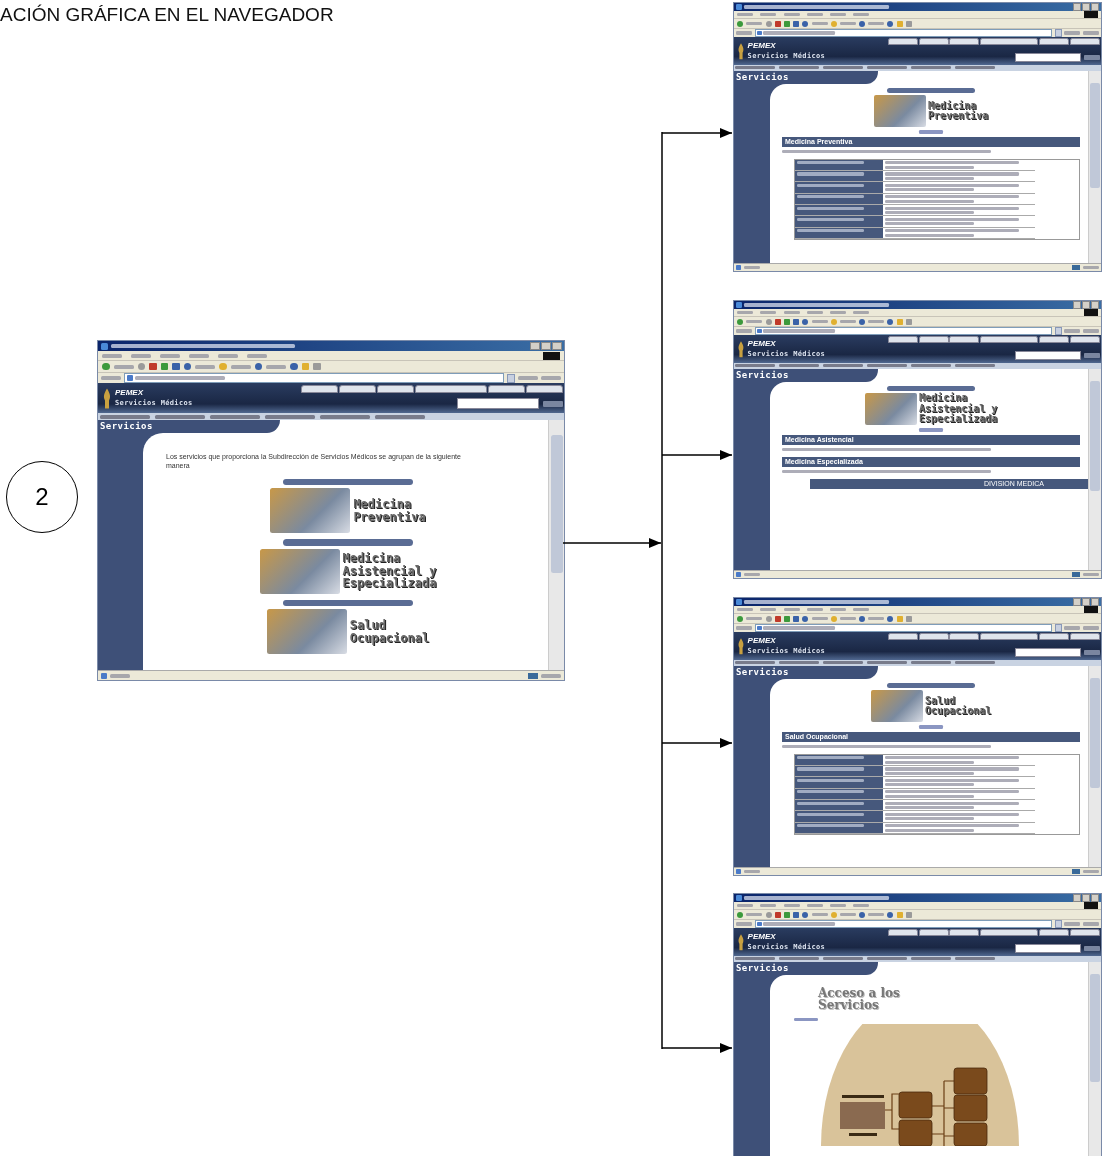 This screenshot has width=1102, height=1156. What do you see at coordinates (958, 706) in the screenshot?
I see `banner-title: Salud Ocupacional` at bounding box center [958, 706].